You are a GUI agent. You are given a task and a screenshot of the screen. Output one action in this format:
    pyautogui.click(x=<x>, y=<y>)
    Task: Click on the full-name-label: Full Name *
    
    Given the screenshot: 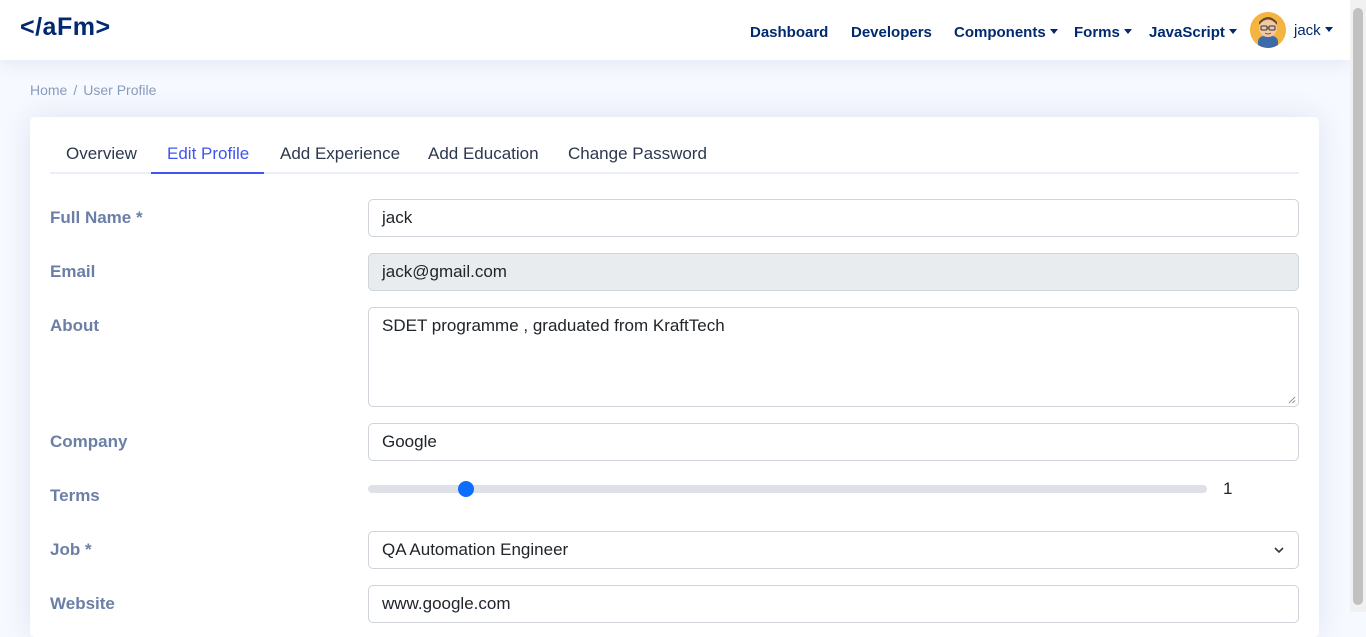 What is the action you would take?
    pyautogui.click(x=96, y=217)
    